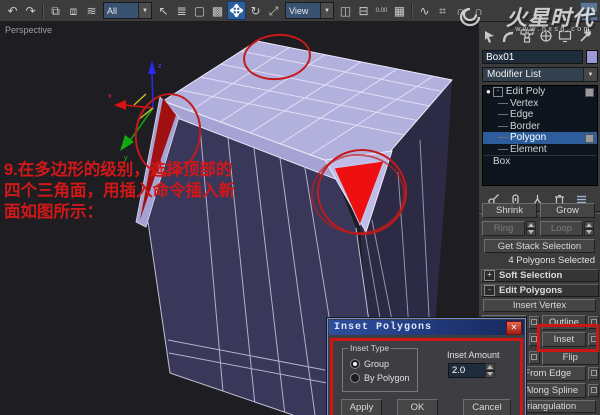 The image size is (600, 415). Describe the element at coordinates (528, 138) in the screenshot. I see `stack-row-label: Polygon` at that location.